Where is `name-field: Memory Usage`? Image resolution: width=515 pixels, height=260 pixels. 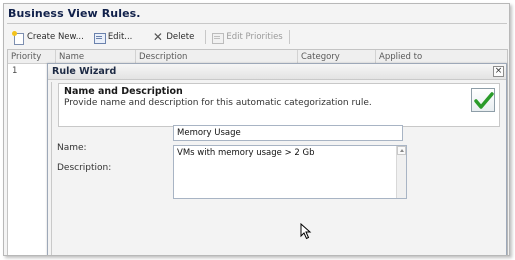 name-field: Memory Usage is located at coordinates (288, 133).